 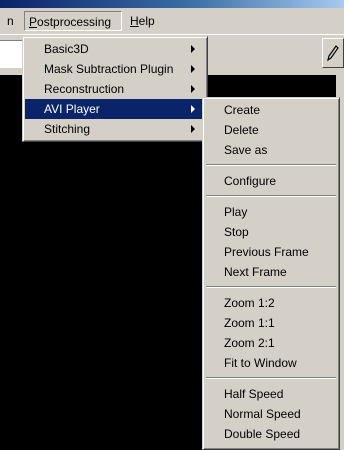 What do you see at coordinates (10, 21) in the screenshot?
I see `menu-partial-item: n` at bounding box center [10, 21].